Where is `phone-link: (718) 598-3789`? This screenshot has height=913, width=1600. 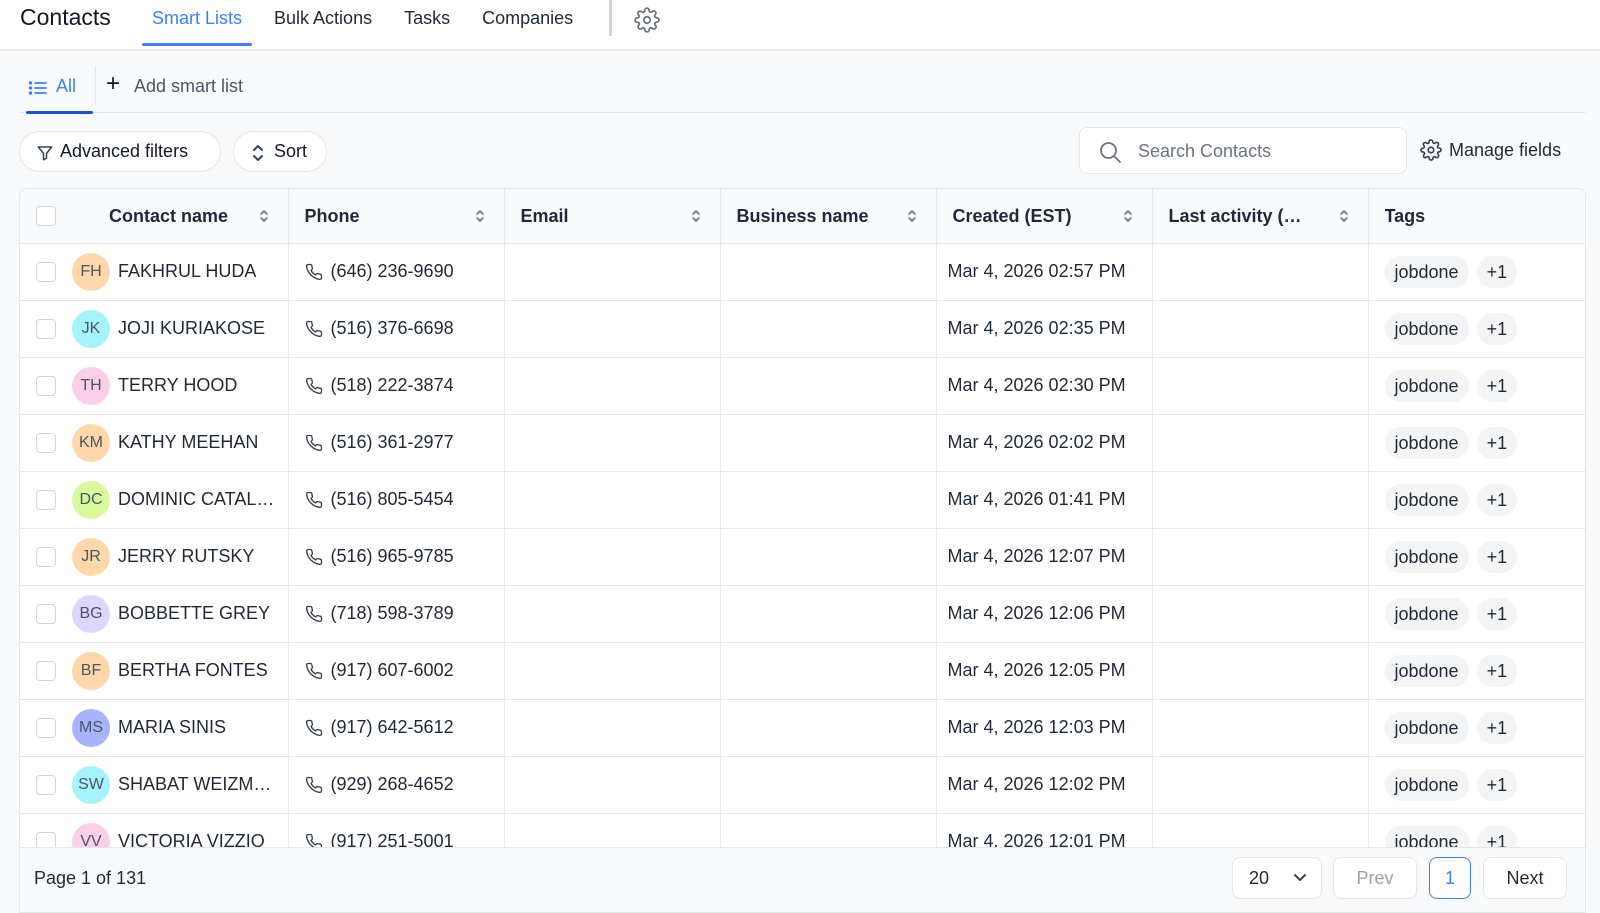 phone-link: (718) 598-3789 is located at coordinates (396, 613).